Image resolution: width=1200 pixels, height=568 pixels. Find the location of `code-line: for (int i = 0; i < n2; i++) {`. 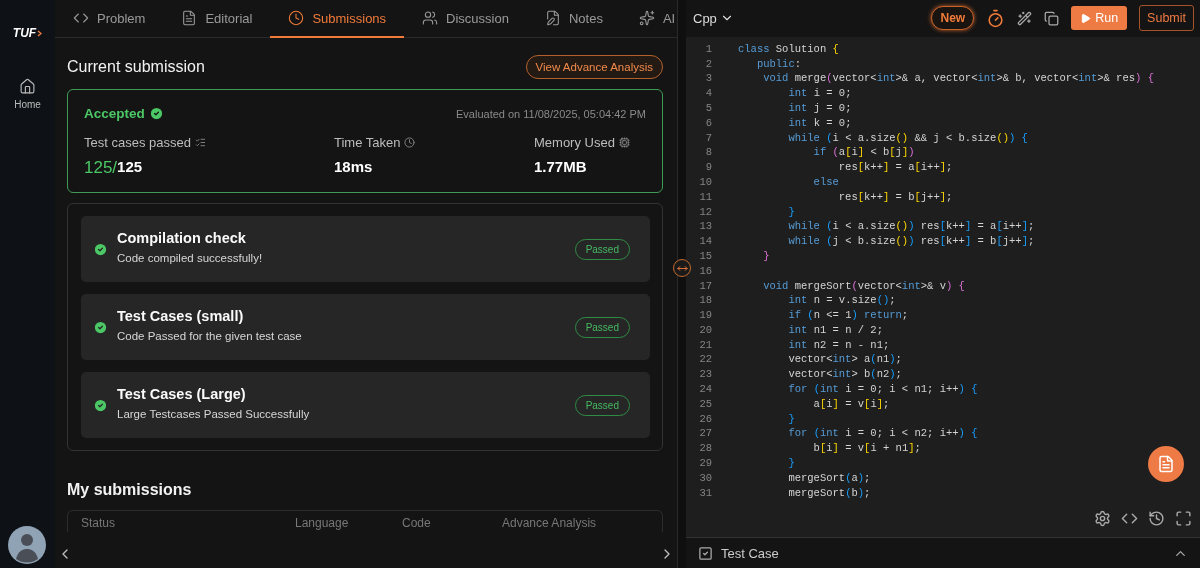

code-line: for (int i = 0; i < n2; i++) { is located at coordinates (882, 434).